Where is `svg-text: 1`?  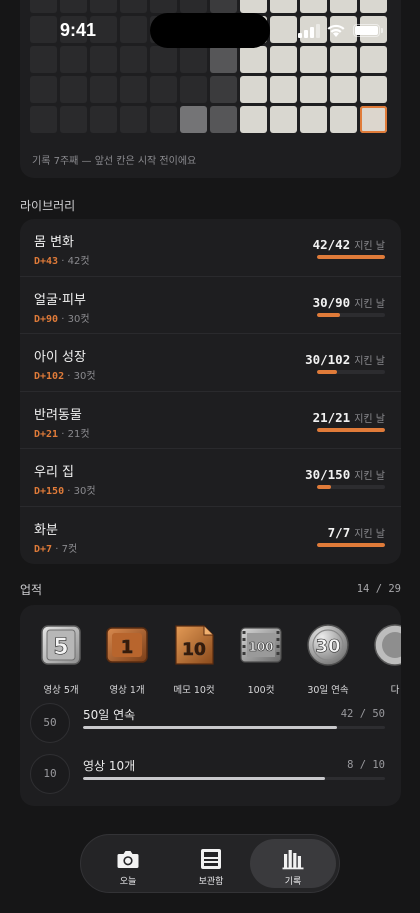
svg-text: 1 is located at coordinates (127, 647).